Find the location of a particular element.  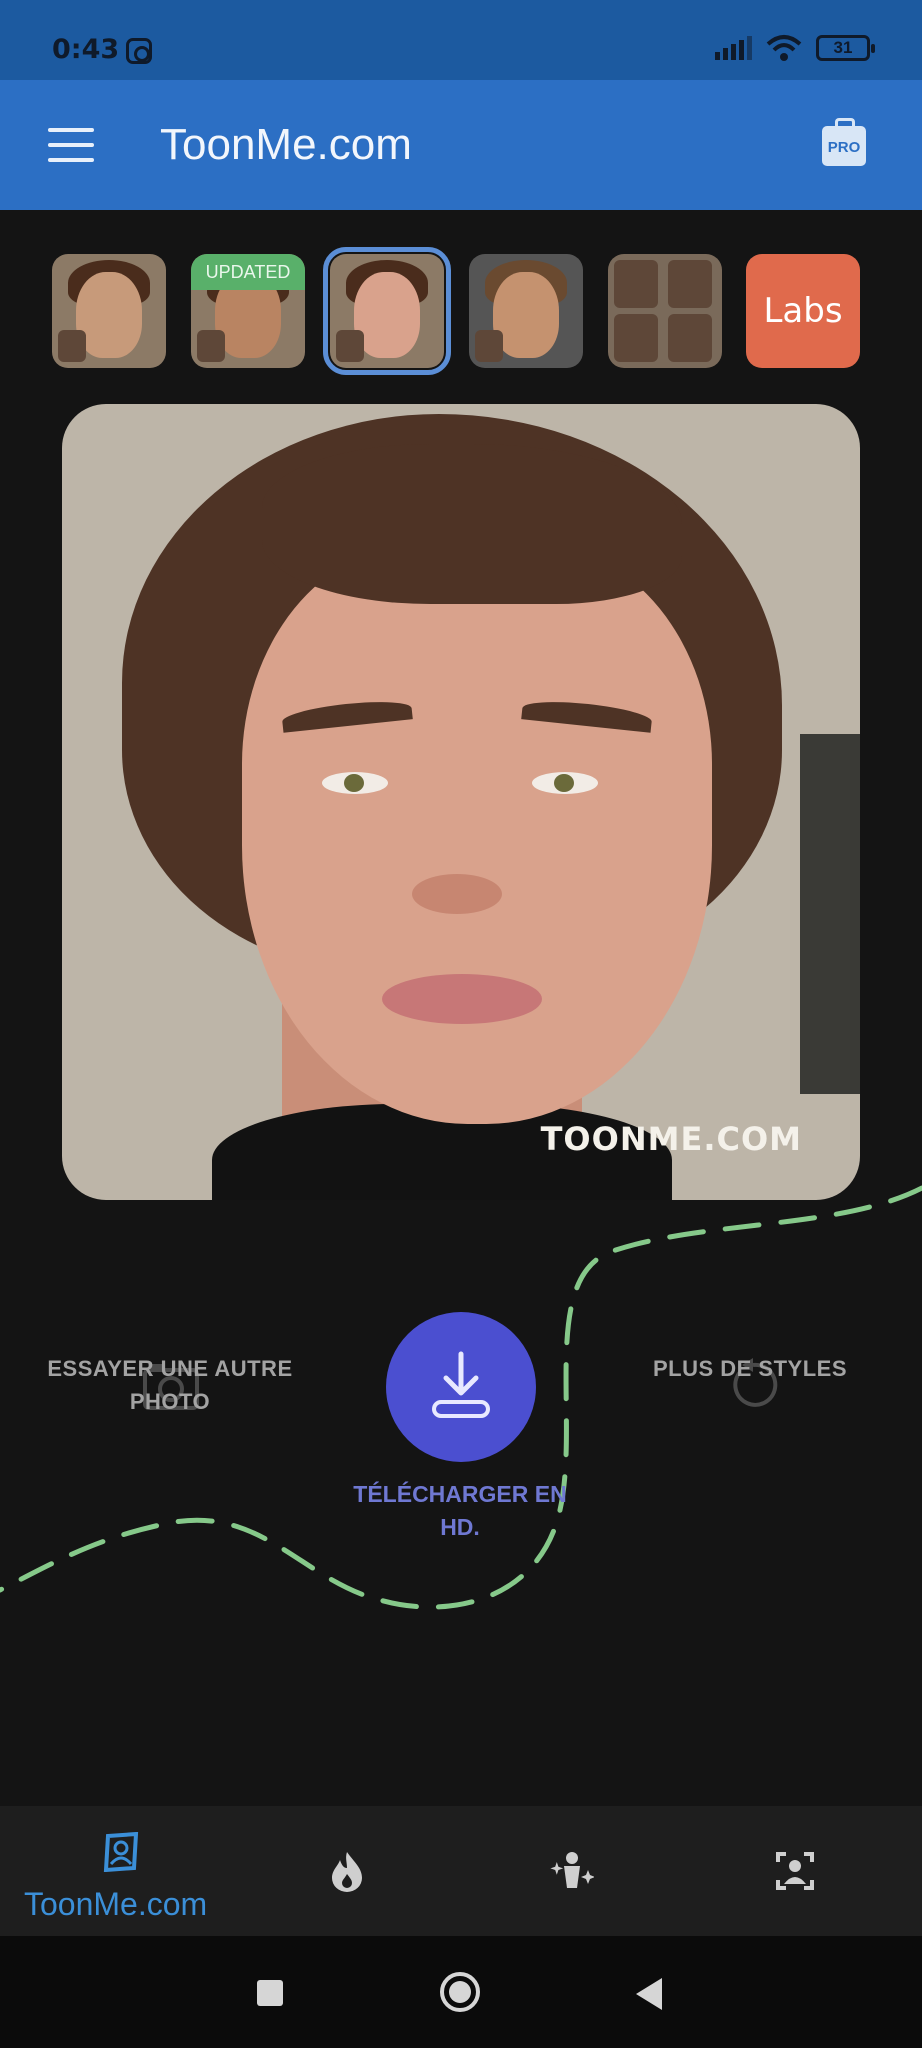

style-thumb-2: UPDATED is located at coordinates (248, 311).